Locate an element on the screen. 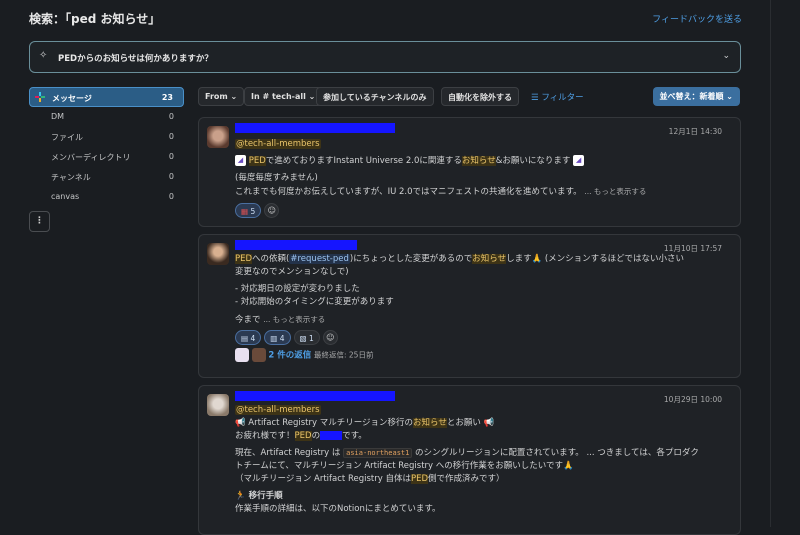  reaction-button: ▥ 4 is located at coordinates (277, 337).